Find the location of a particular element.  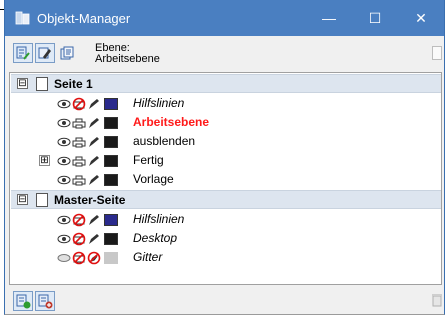

object-manager-icon is located at coordinates (22, 18).